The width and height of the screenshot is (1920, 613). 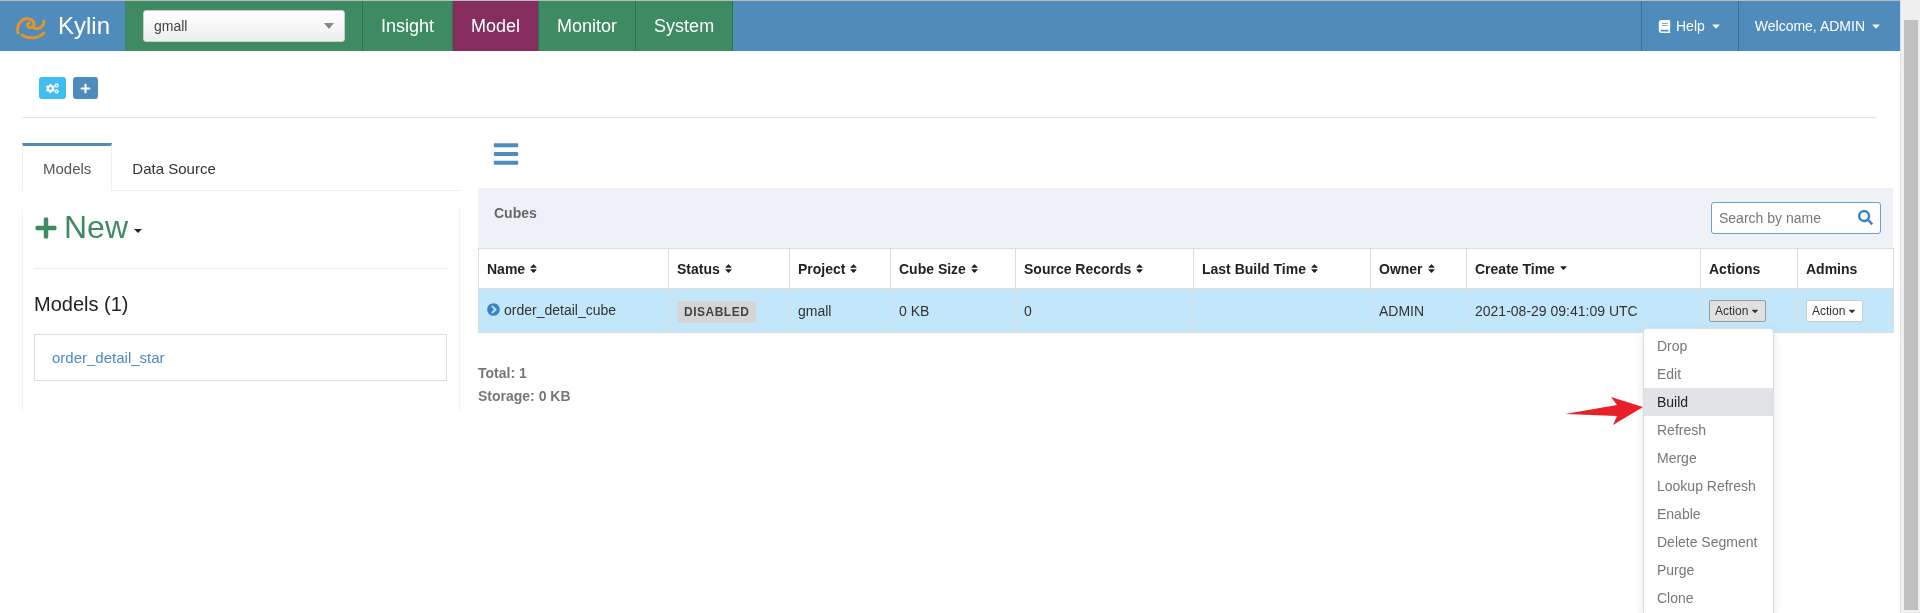 I want to click on table-cell: ADMIN, so click(x=1418, y=310).